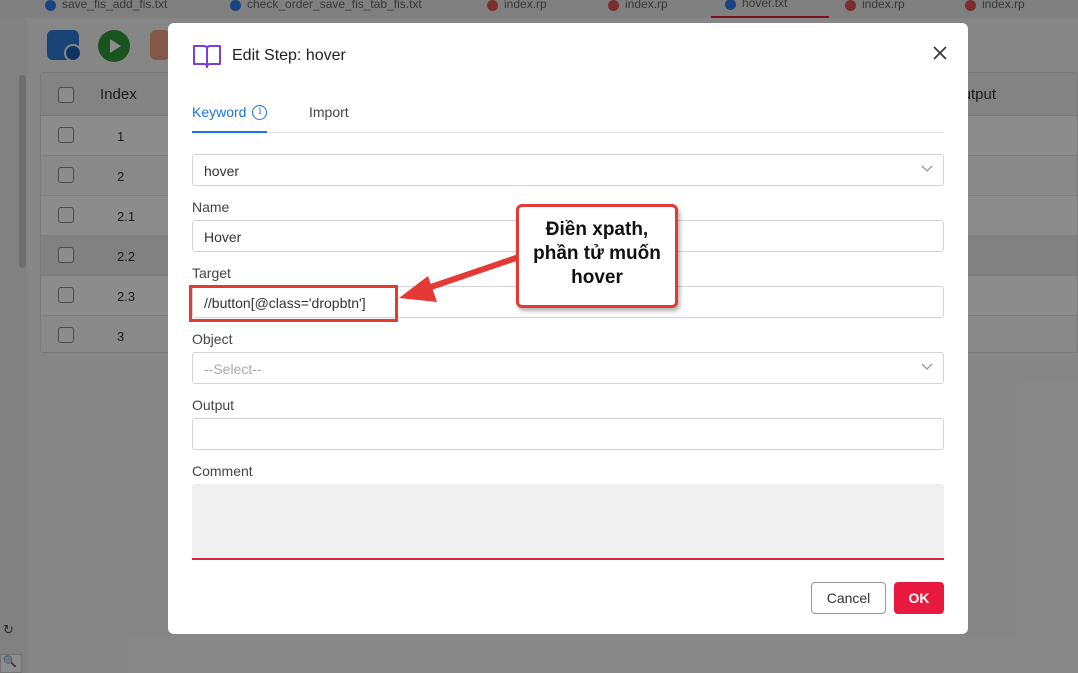  I want to click on output-field, so click(568, 434).